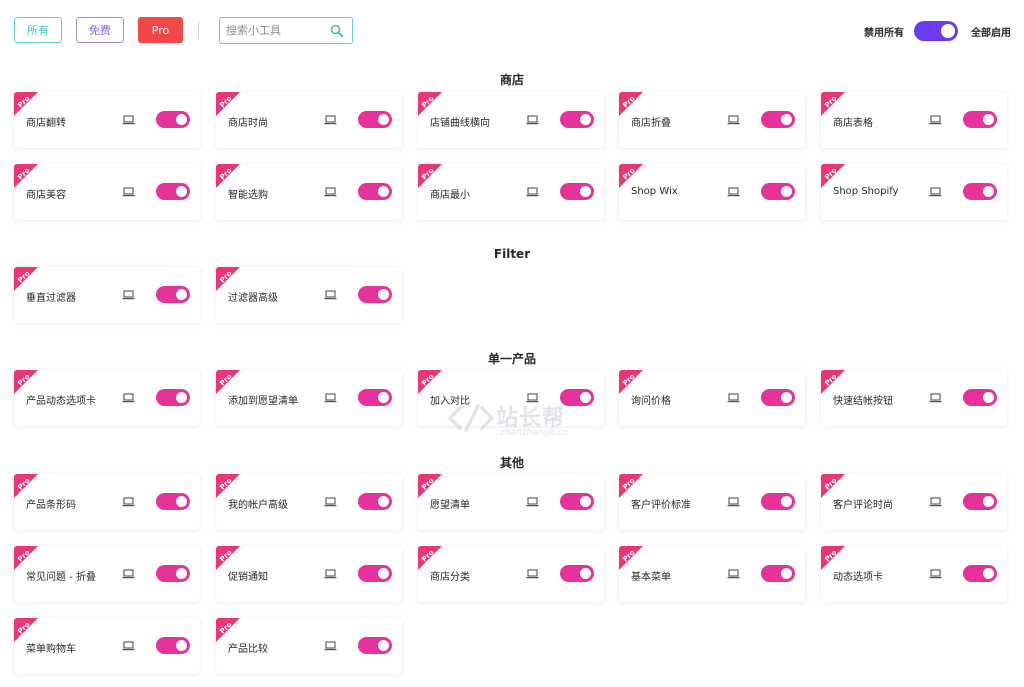 The image size is (1024, 687). What do you see at coordinates (948, 31) in the screenshot?
I see `global-toggle-knob` at bounding box center [948, 31].